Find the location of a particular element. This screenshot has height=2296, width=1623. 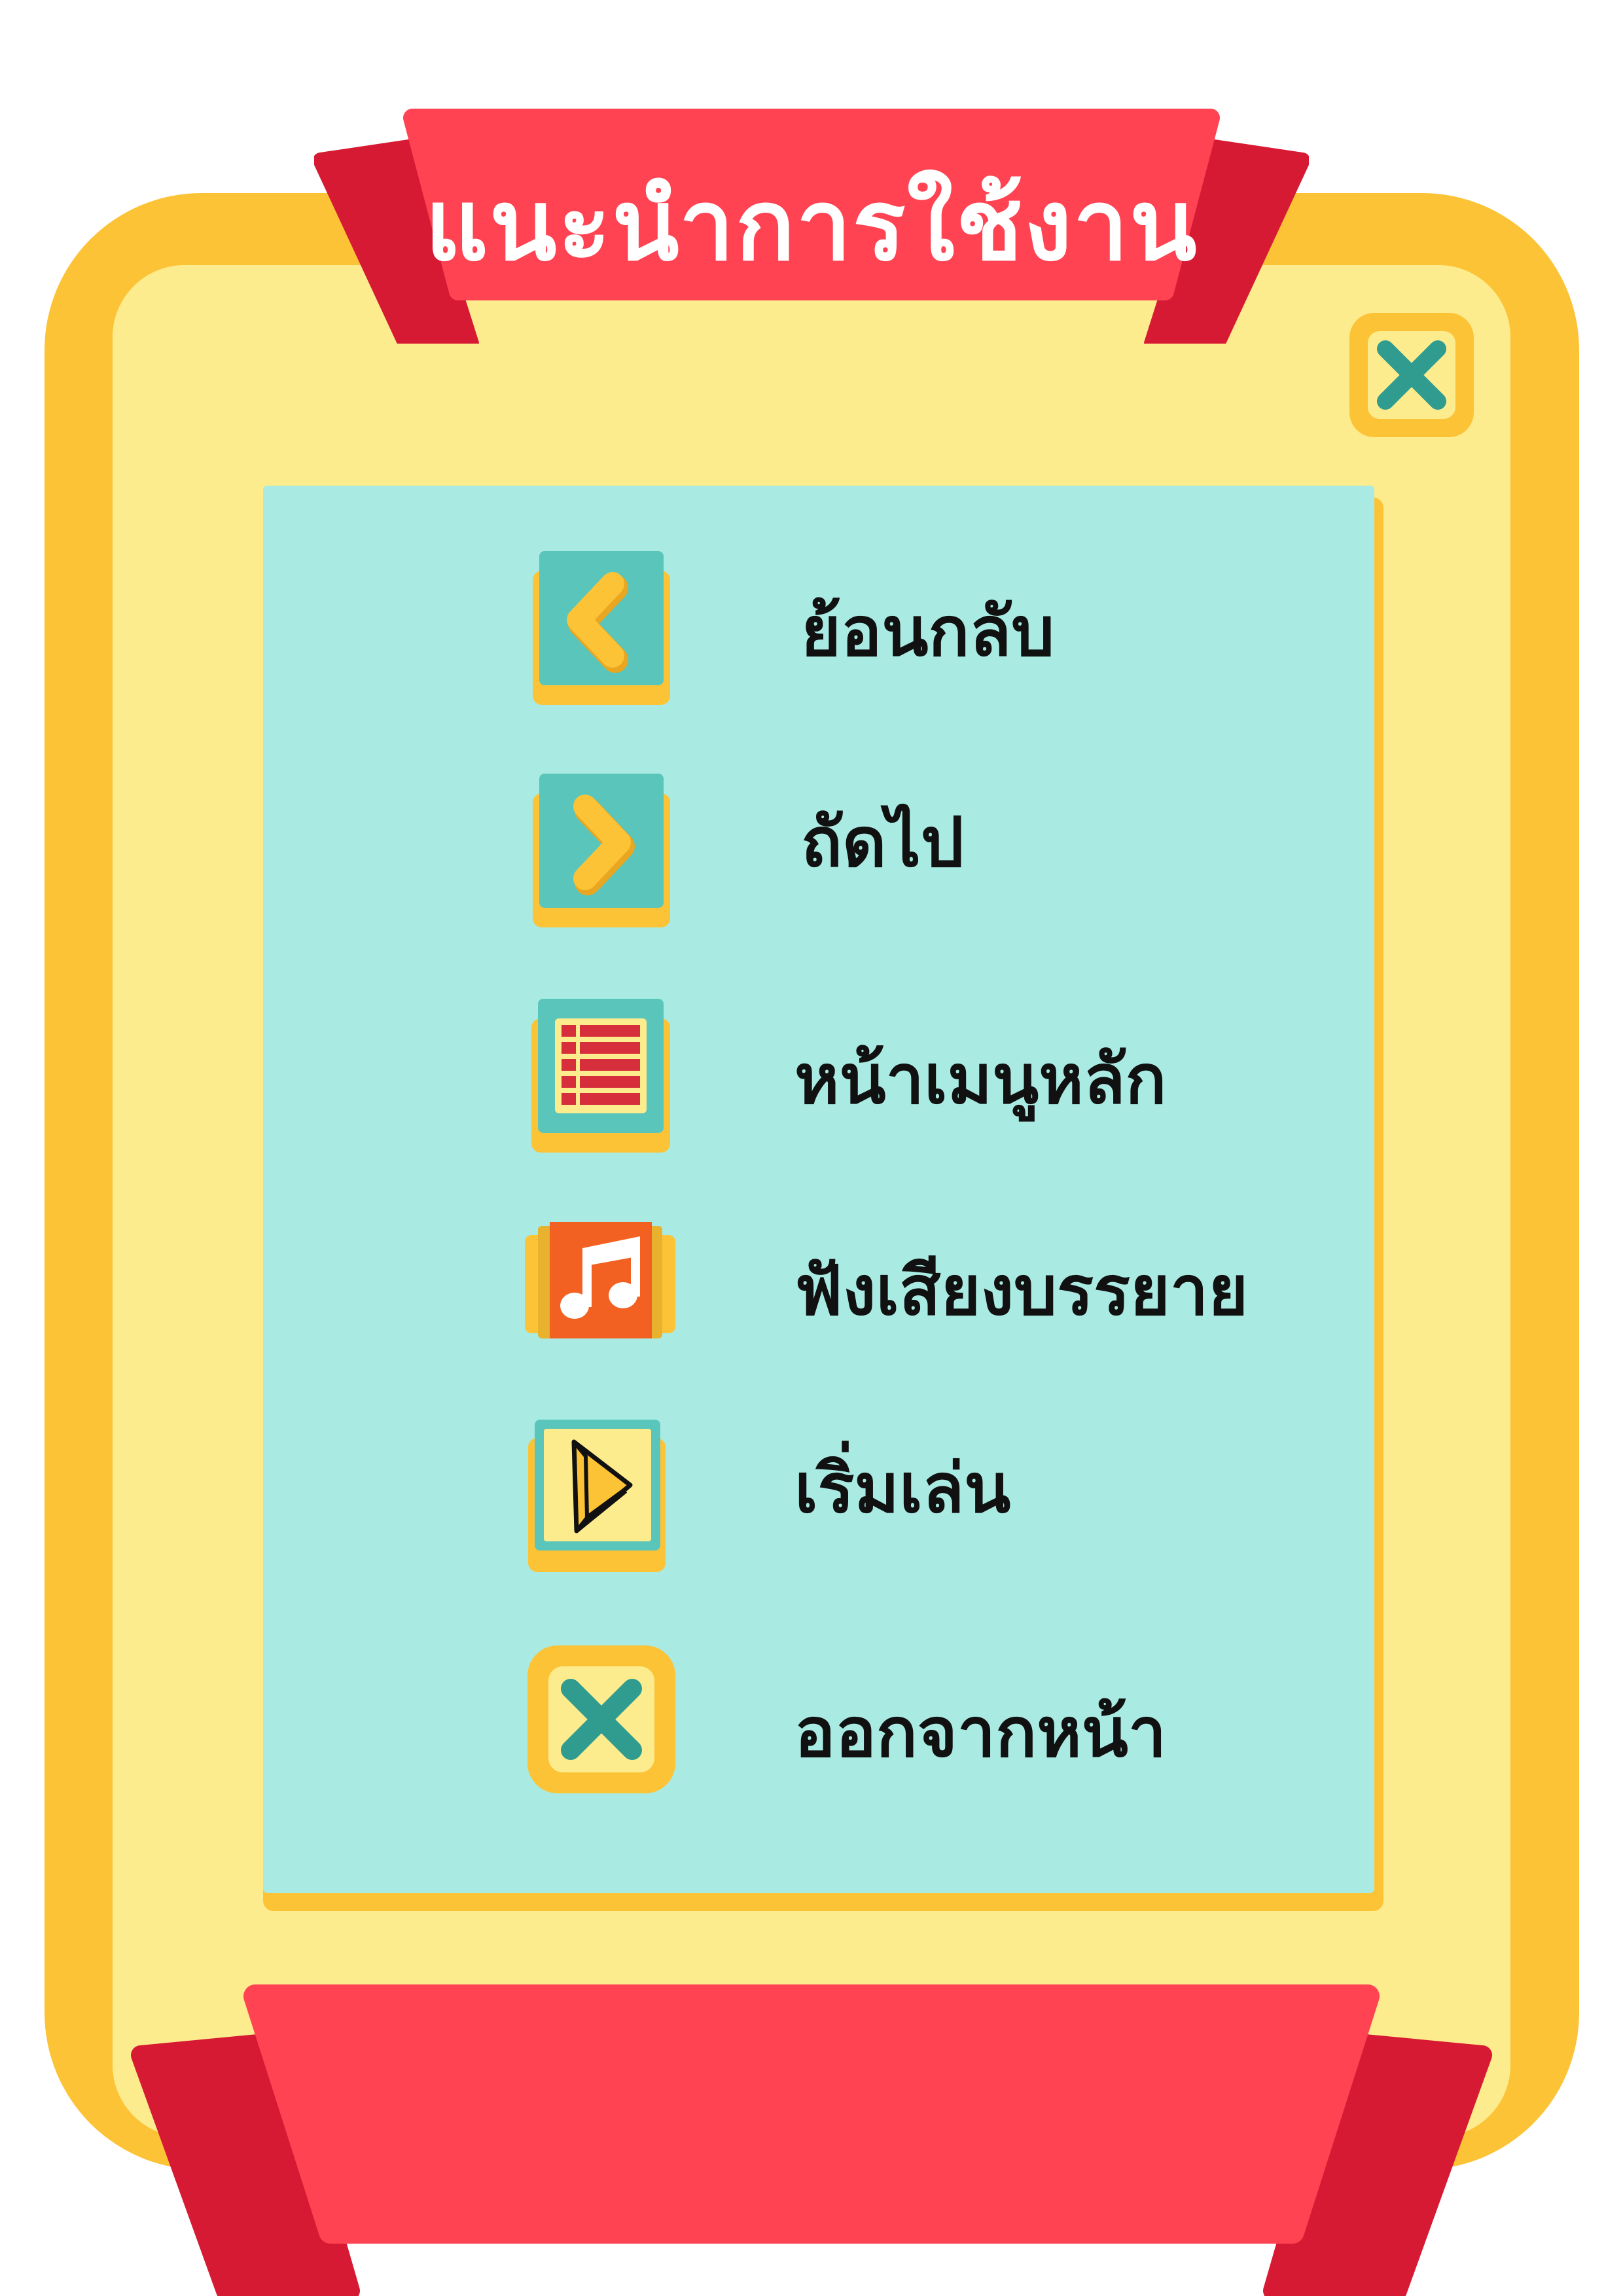

back-button is located at coordinates (601, 631).